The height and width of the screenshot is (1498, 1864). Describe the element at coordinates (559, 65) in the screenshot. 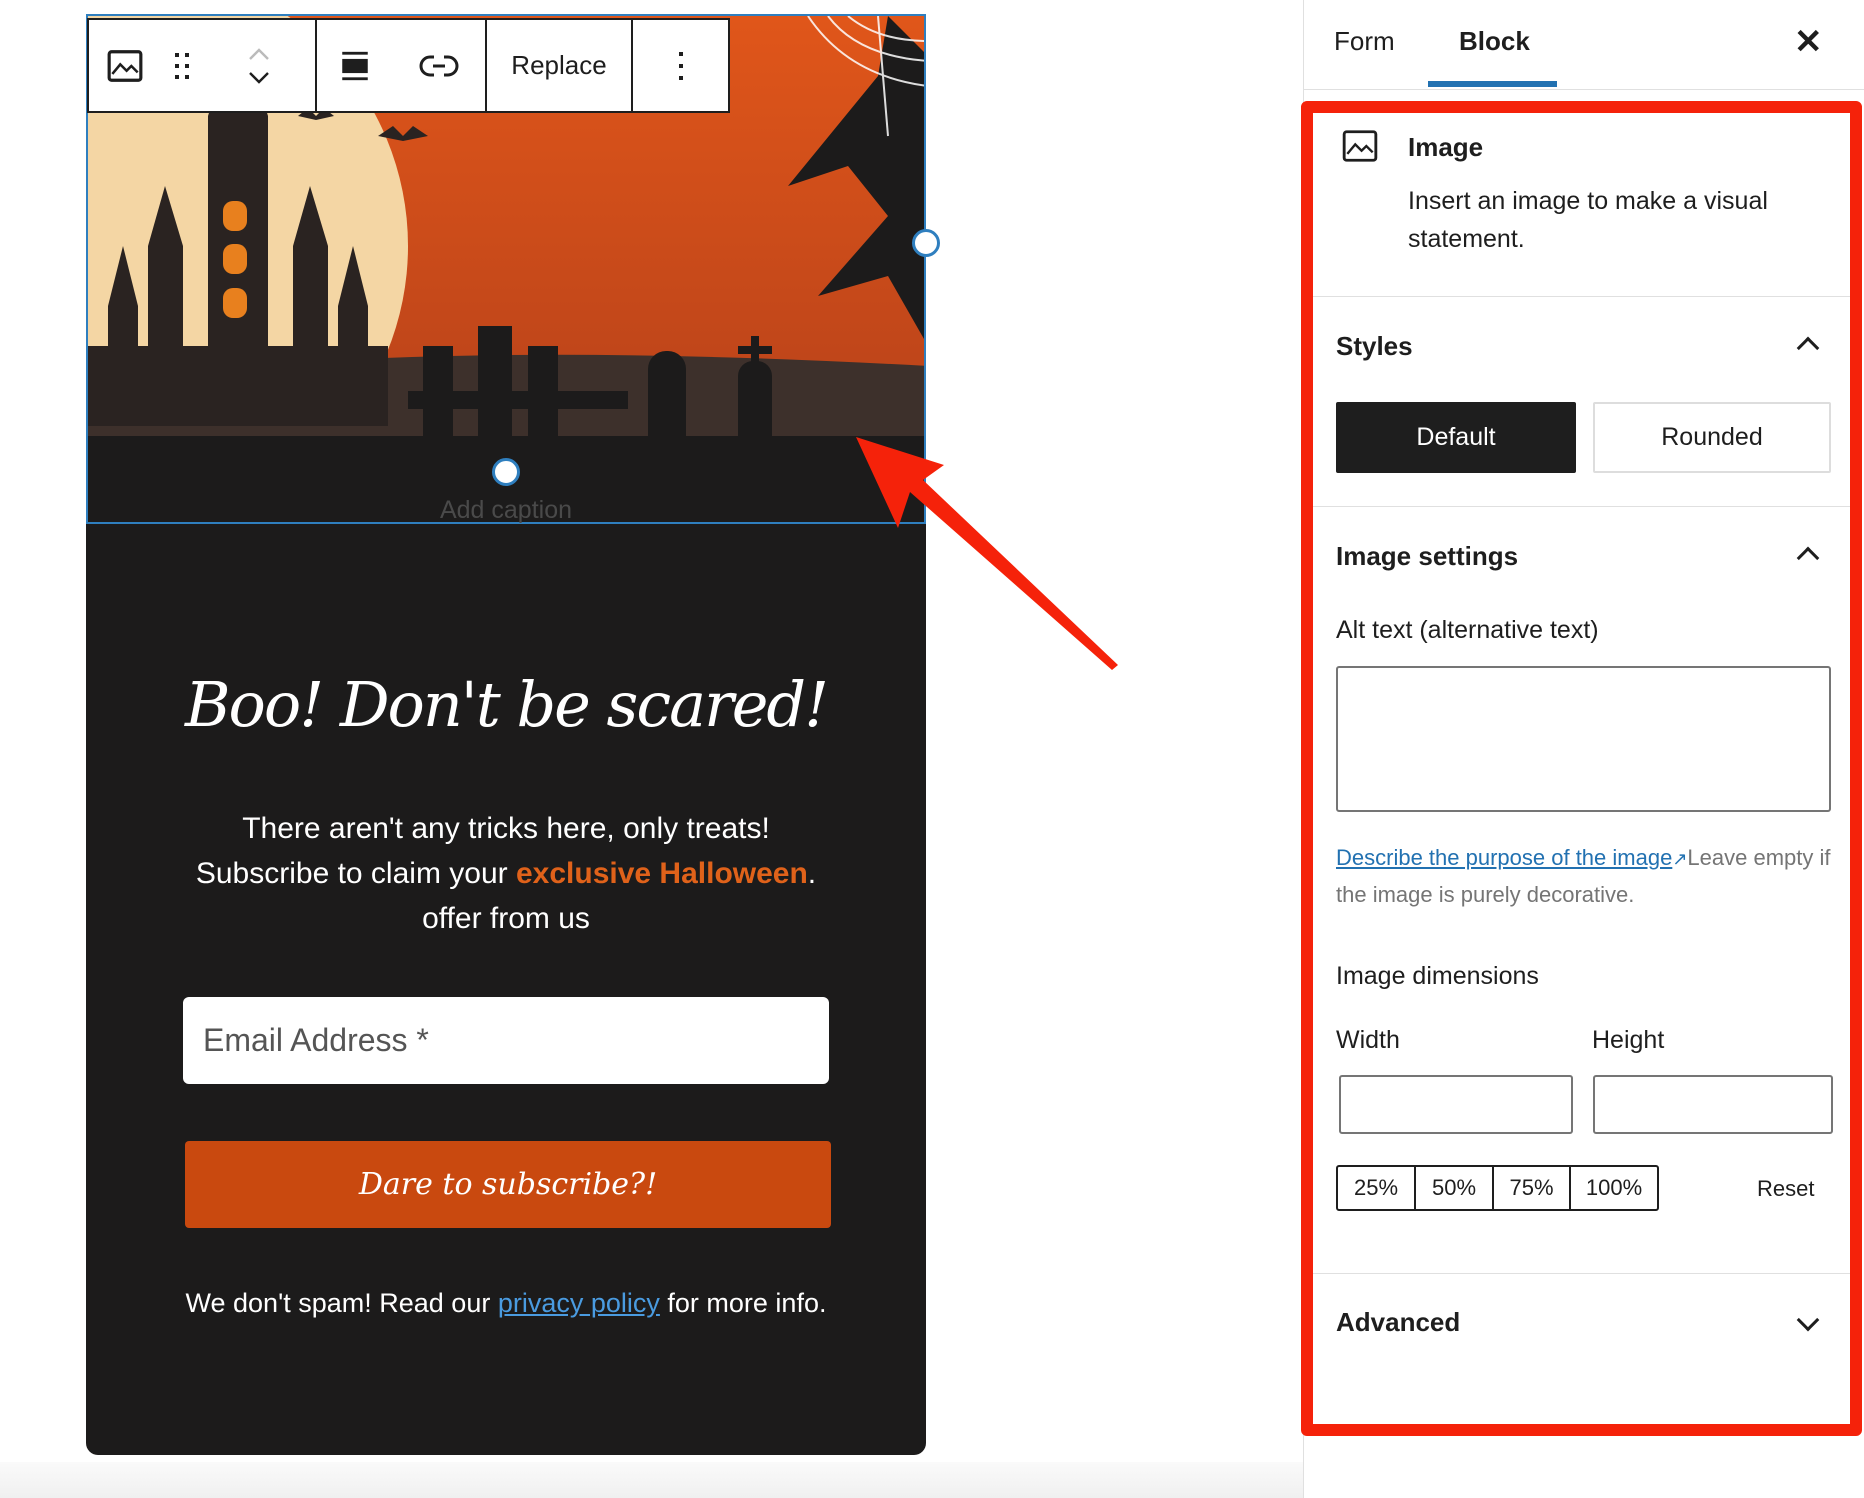

I see `replace-button: Replace` at that location.